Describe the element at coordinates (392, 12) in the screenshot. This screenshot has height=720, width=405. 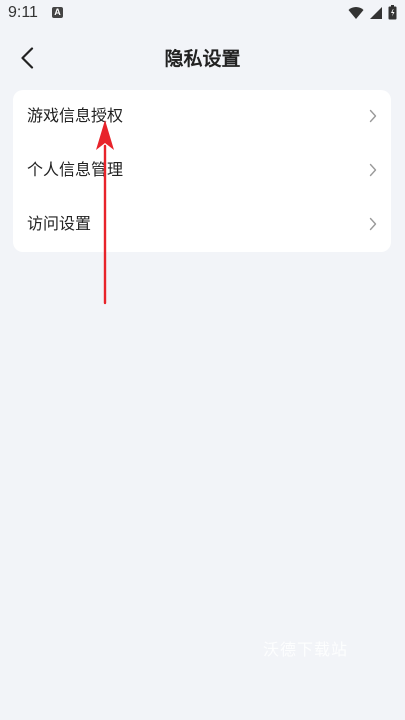
I see `battery-icon` at that location.